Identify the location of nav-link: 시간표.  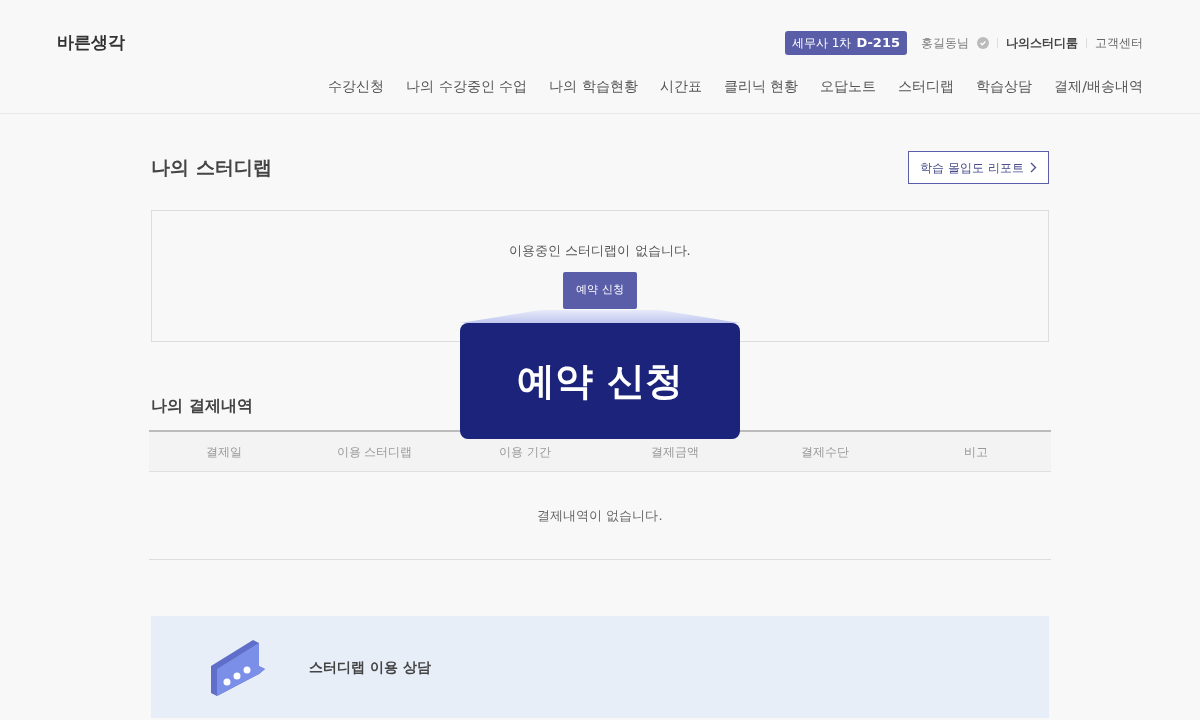
(680, 86).